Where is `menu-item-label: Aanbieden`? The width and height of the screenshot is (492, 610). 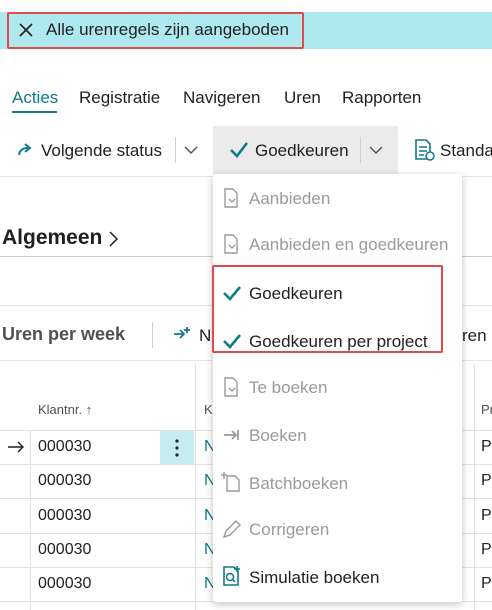 menu-item-label: Aanbieden is located at coordinates (290, 198).